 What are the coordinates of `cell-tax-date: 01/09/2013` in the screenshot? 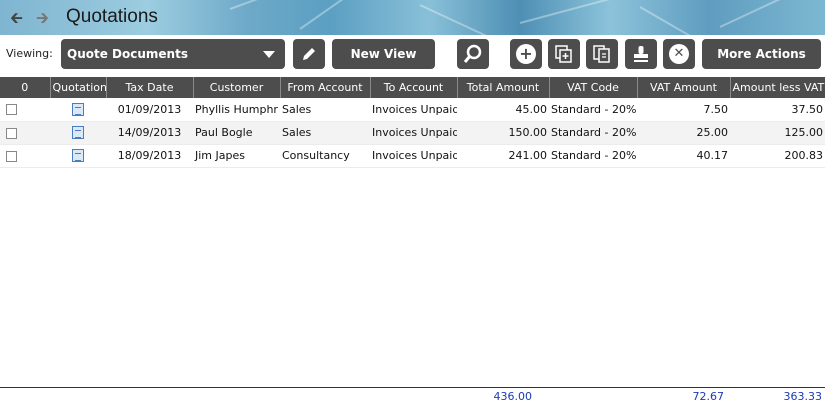 It's located at (149, 110).